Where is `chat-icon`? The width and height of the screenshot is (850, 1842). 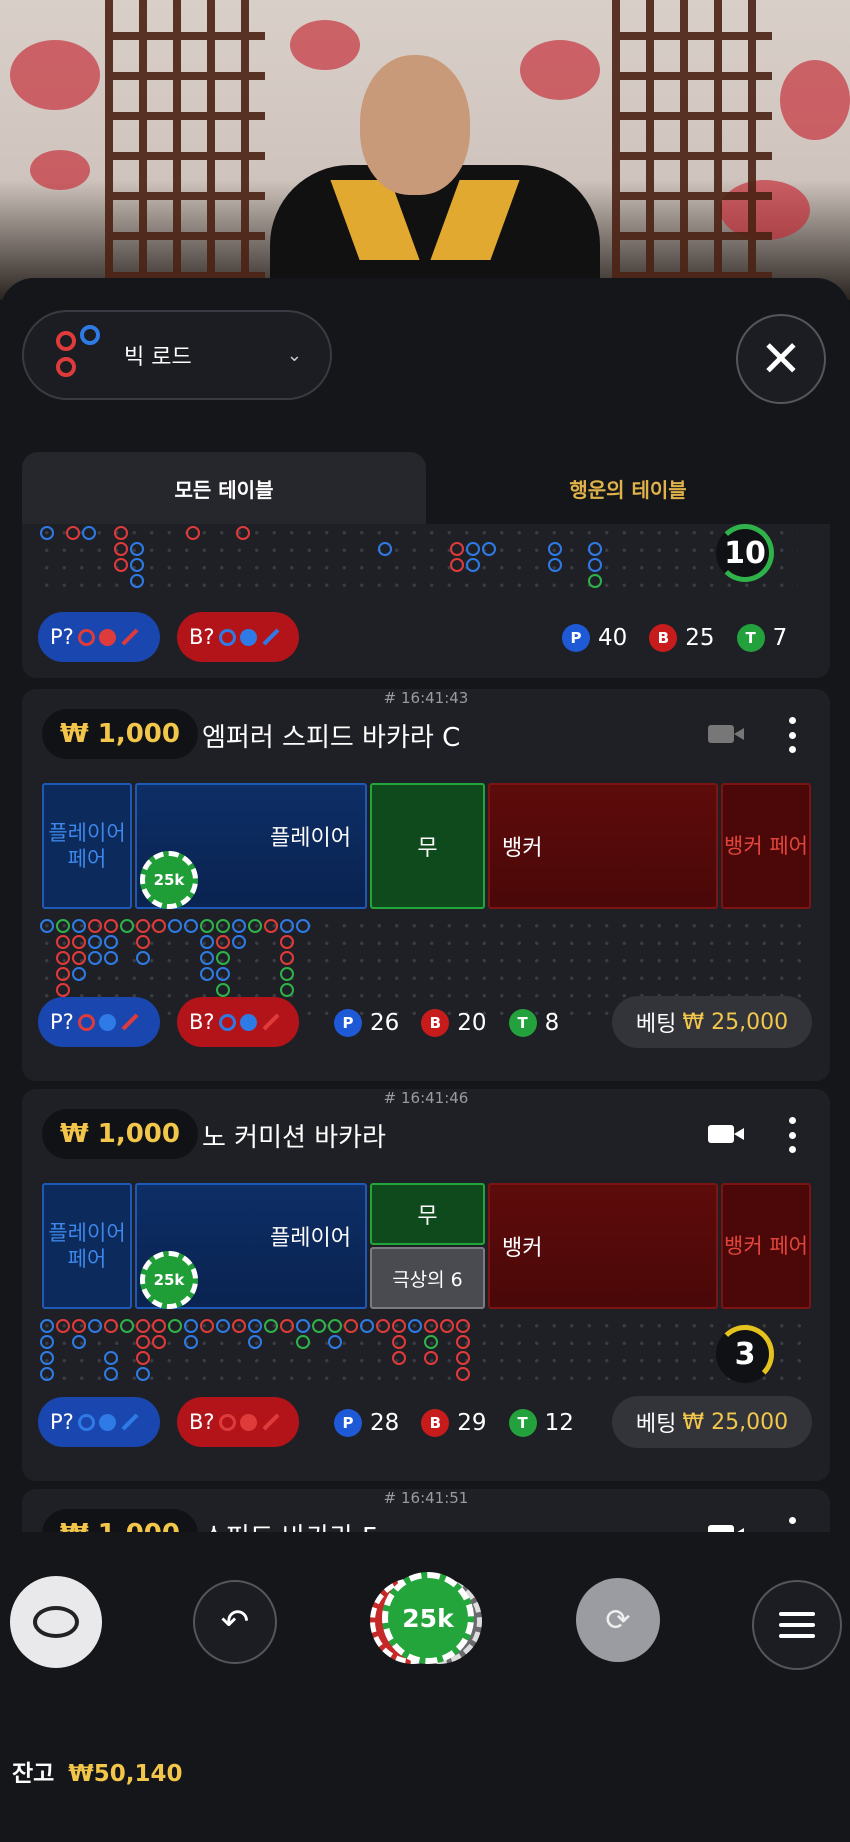
chat-icon is located at coordinates (56, 1622).